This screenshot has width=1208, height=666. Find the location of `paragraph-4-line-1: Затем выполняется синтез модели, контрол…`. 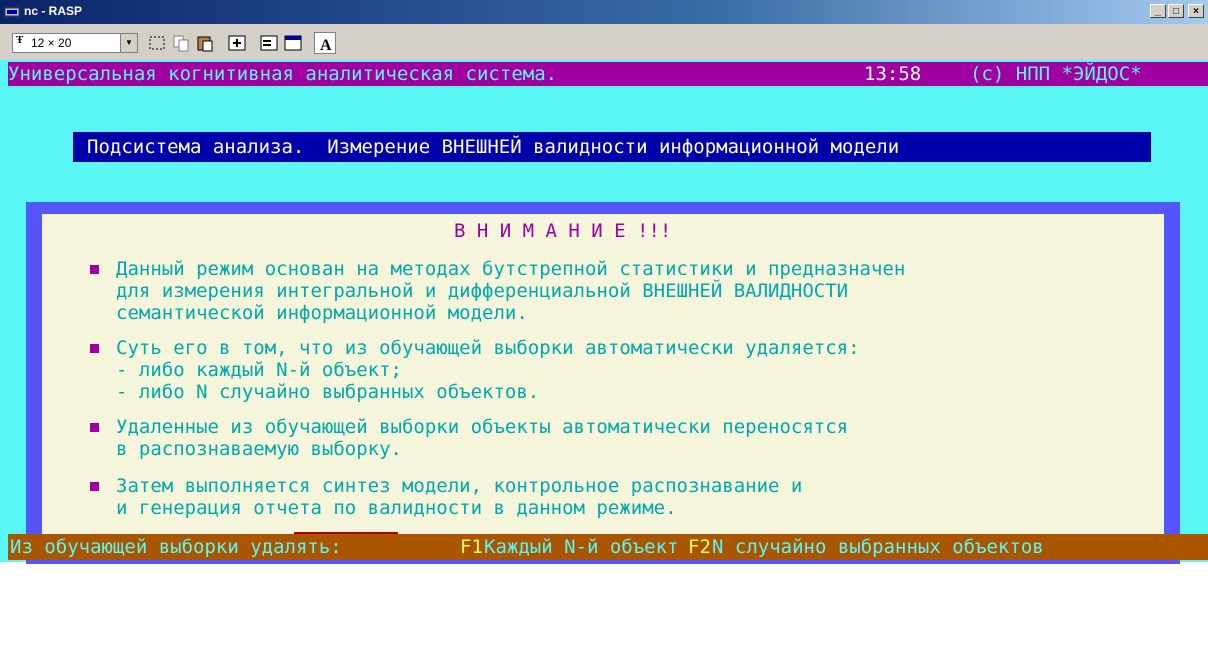

paragraph-4-line-1: Затем выполняется синтез модели, контрол… is located at coordinates (459, 486).